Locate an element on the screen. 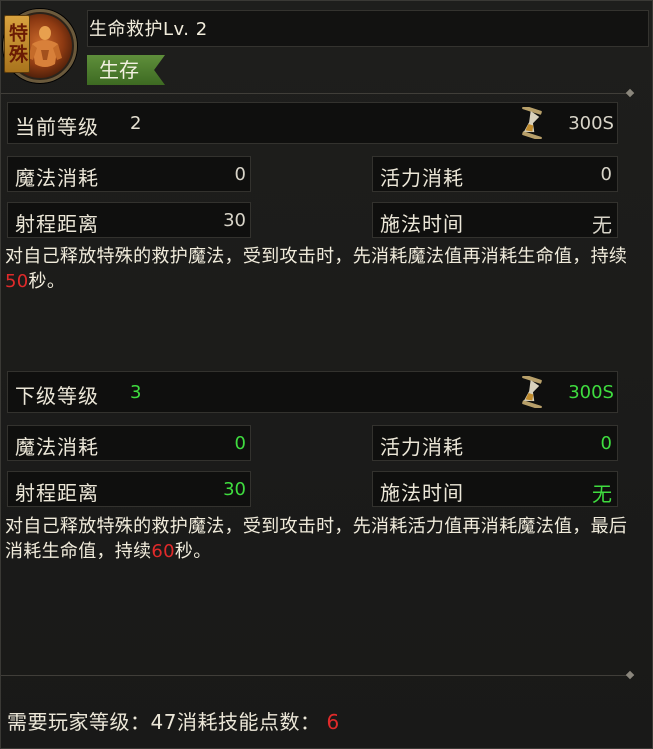  current-level-value: 2 is located at coordinates (136, 123).